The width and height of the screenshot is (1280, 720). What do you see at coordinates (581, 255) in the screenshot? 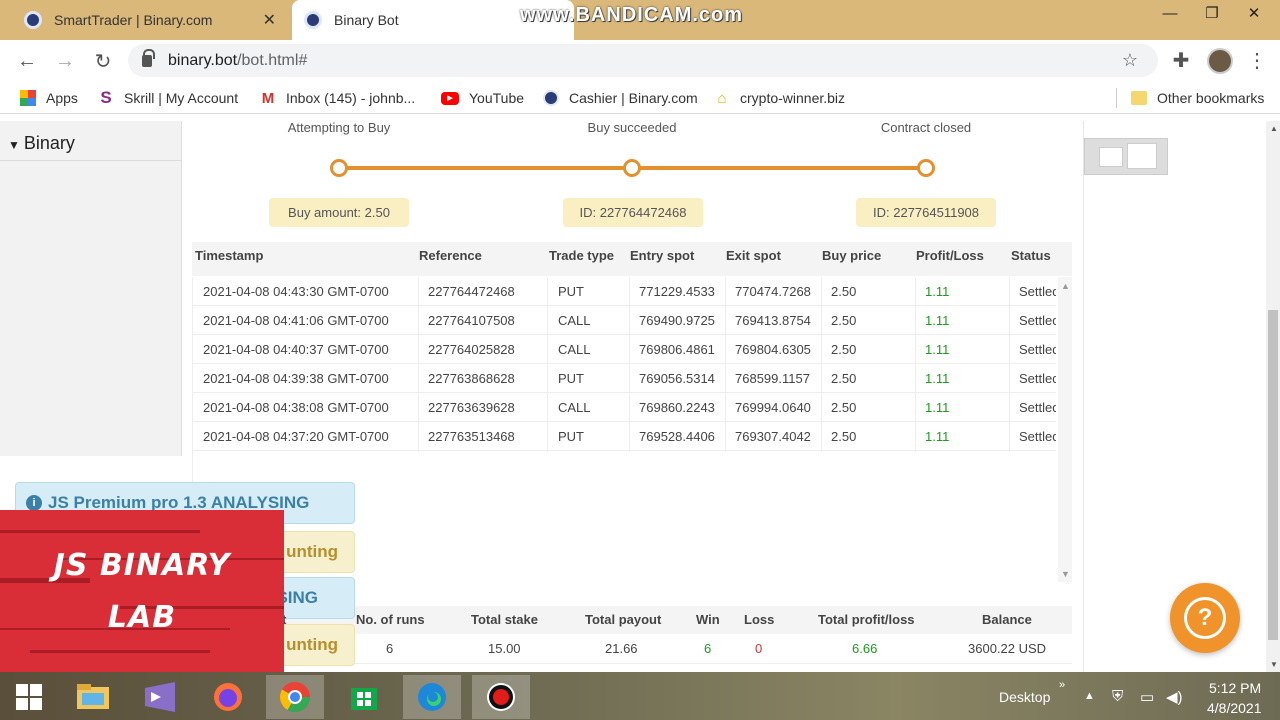
I see `column-header: Trade type` at bounding box center [581, 255].